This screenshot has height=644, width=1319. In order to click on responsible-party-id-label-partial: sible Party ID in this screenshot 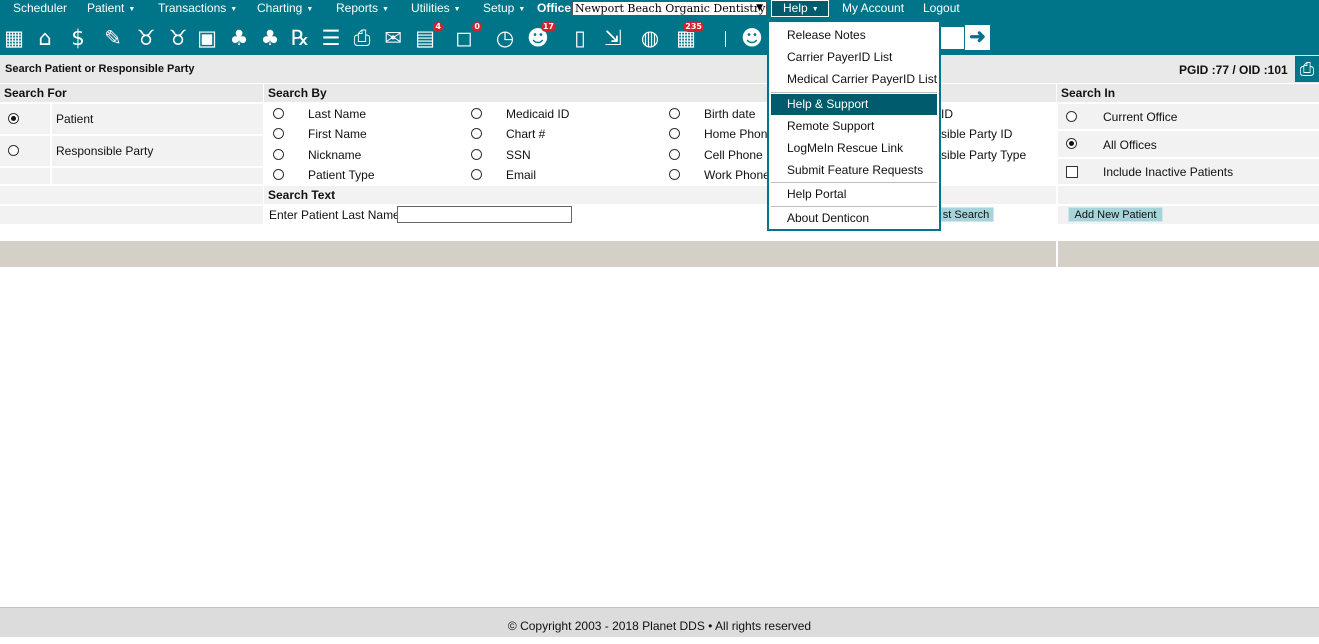, I will do `click(977, 134)`.